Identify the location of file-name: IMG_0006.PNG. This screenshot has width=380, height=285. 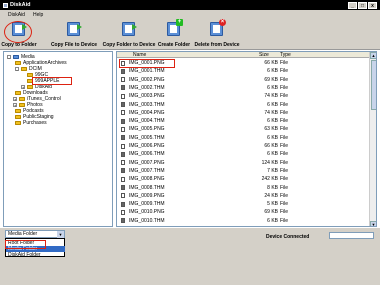
(147, 146).